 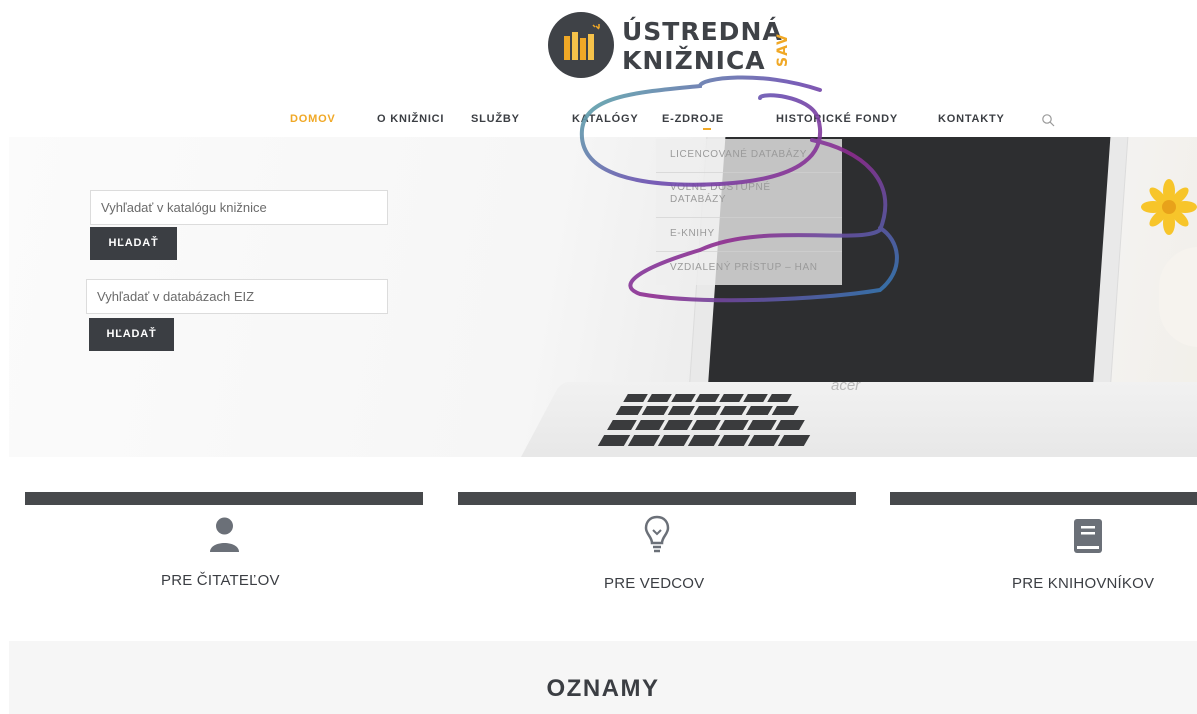 I want to click on search-icon, so click(x=1048, y=120).